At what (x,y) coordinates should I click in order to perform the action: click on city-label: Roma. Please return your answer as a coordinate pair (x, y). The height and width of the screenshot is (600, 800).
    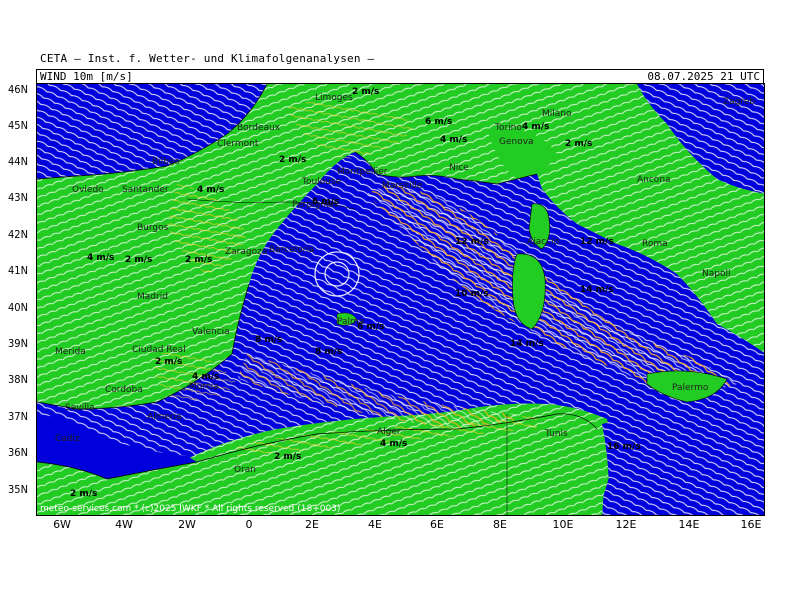
    Looking at the image, I should click on (655, 244).